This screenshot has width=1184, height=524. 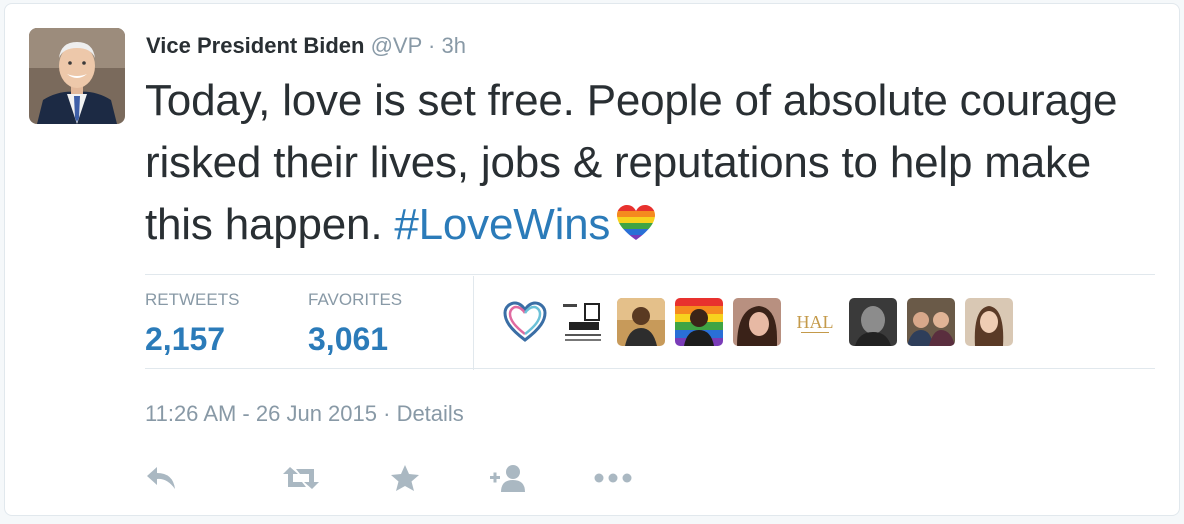 What do you see at coordinates (77, 76) in the screenshot?
I see `author-avatar` at bounding box center [77, 76].